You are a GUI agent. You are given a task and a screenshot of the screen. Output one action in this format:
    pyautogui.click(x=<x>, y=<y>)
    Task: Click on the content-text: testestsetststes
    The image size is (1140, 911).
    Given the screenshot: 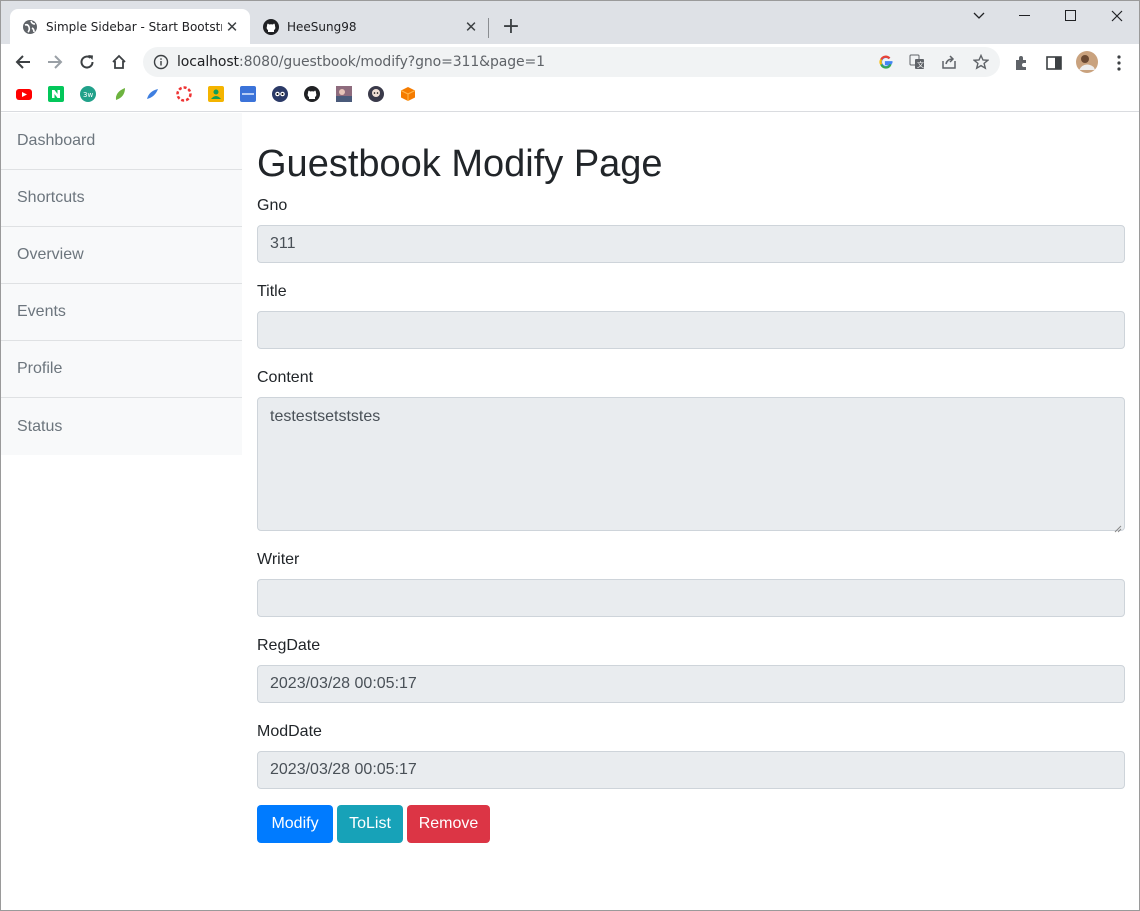 What is the action you would take?
    pyautogui.click(x=325, y=416)
    